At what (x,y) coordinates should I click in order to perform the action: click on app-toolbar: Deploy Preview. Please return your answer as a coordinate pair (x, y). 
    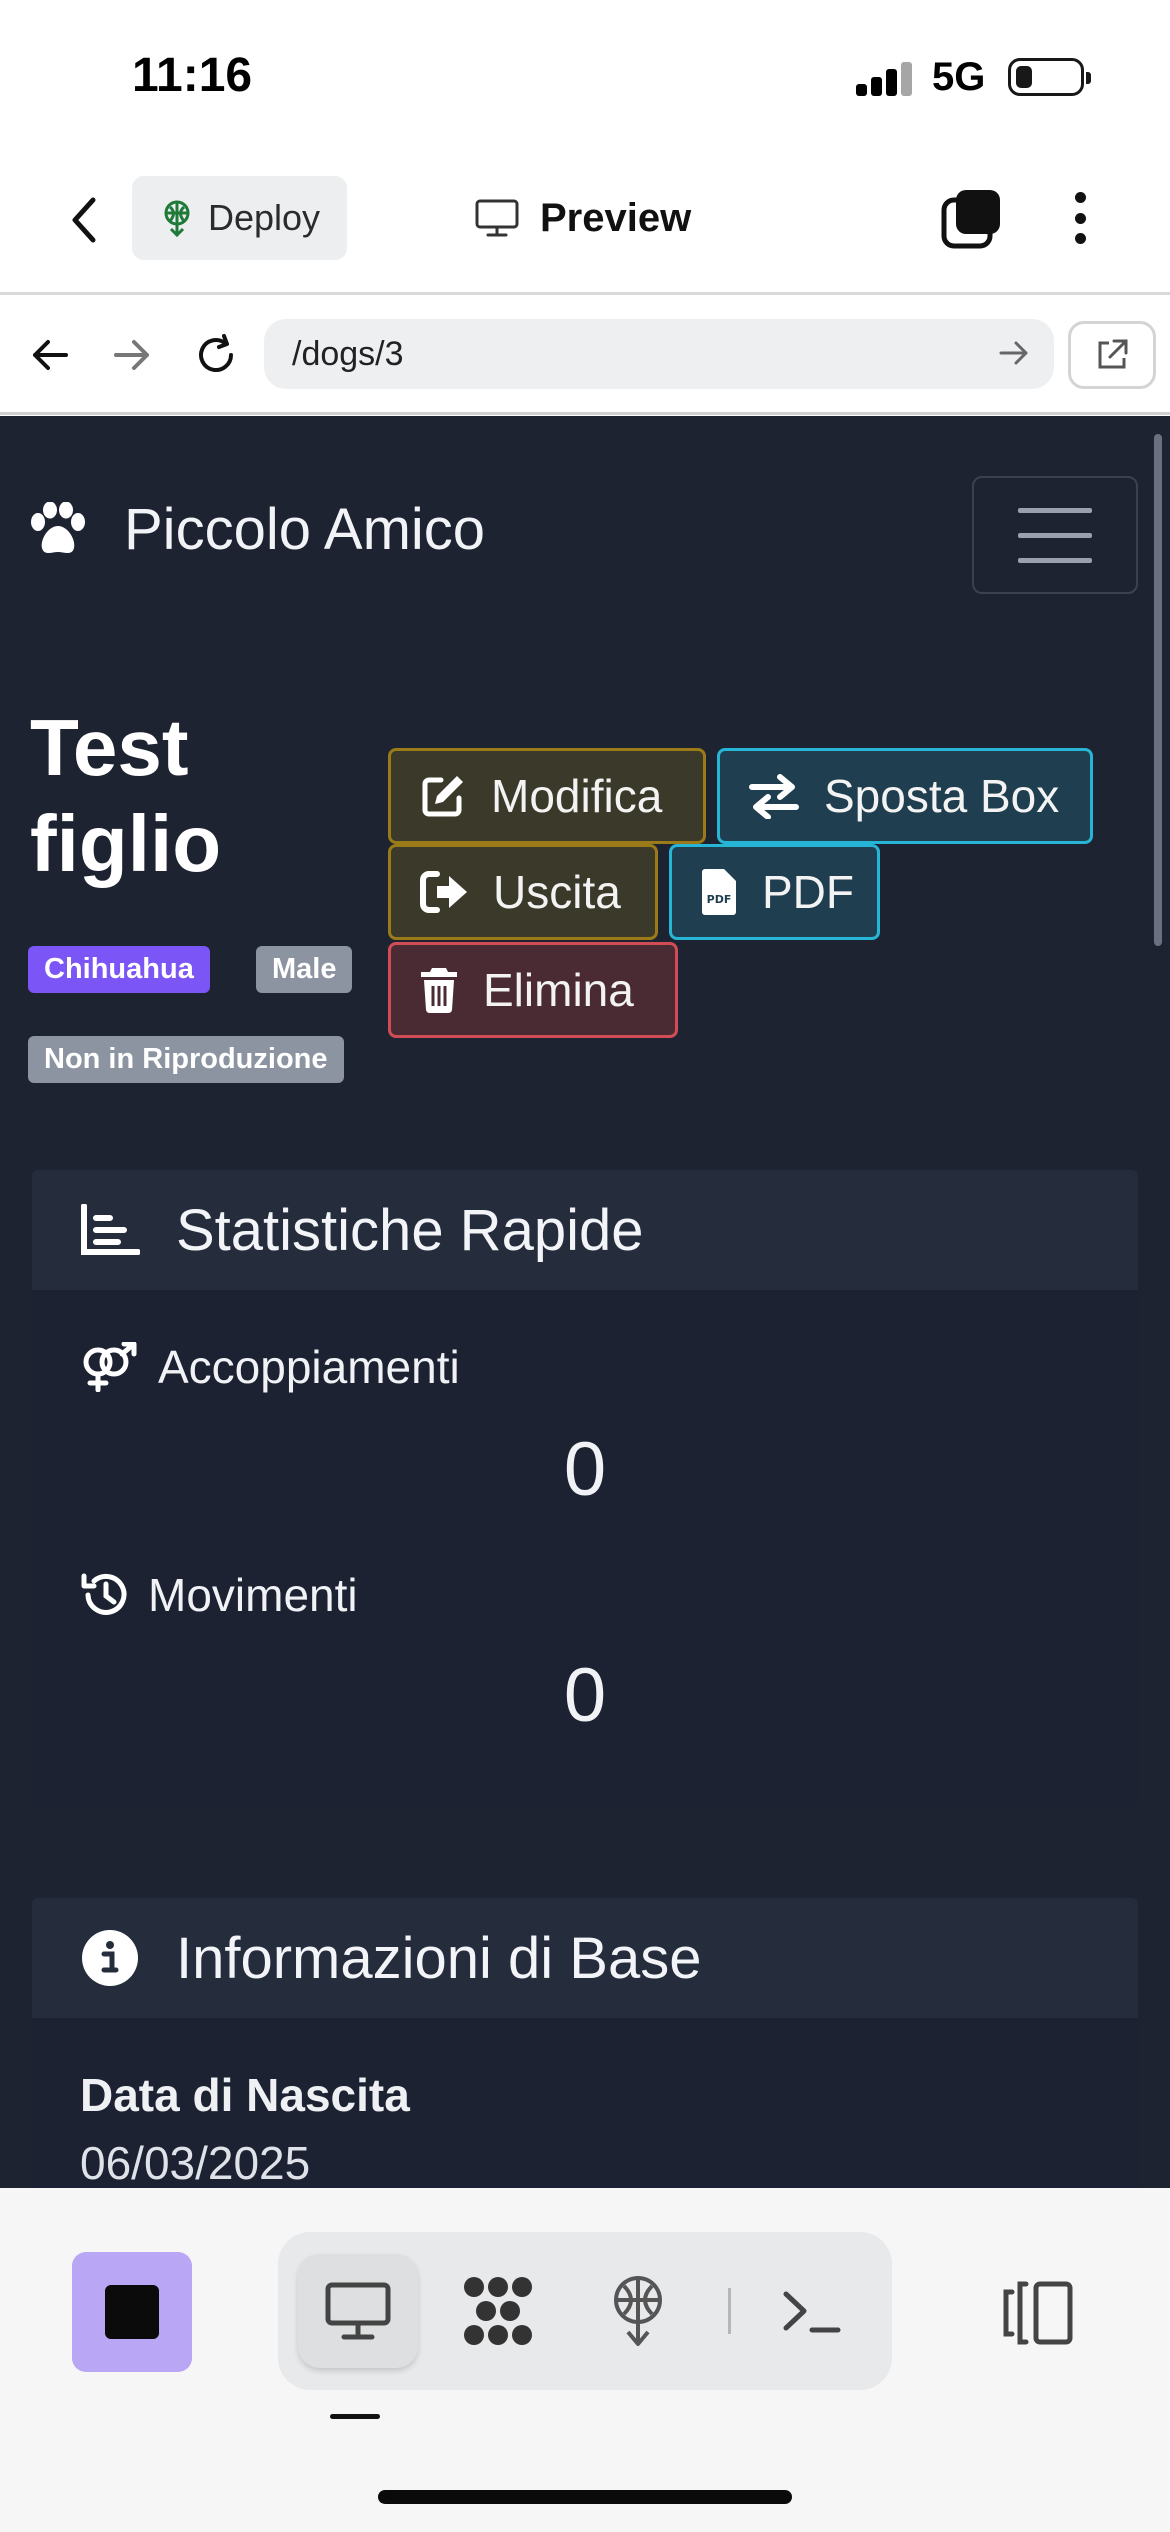
    Looking at the image, I should click on (585, 222).